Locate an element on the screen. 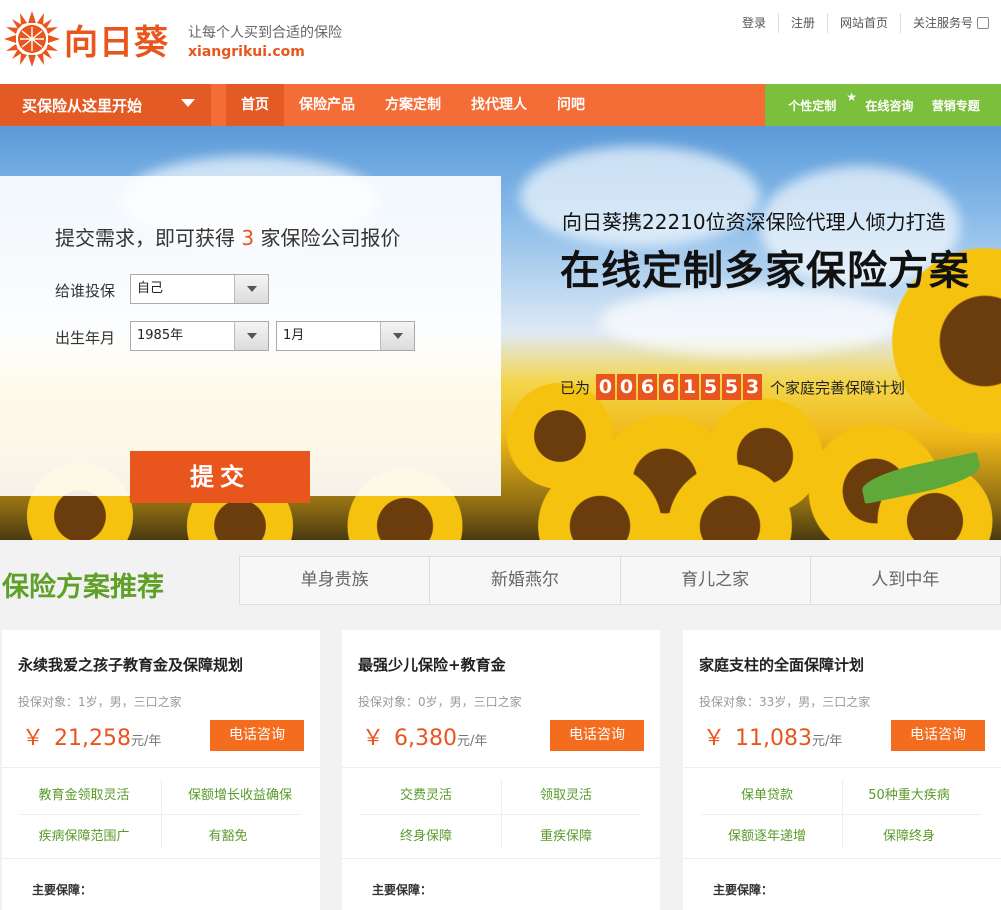 The image size is (1001, 910). submit-button: 提交 is located at coordinates (220, 477).